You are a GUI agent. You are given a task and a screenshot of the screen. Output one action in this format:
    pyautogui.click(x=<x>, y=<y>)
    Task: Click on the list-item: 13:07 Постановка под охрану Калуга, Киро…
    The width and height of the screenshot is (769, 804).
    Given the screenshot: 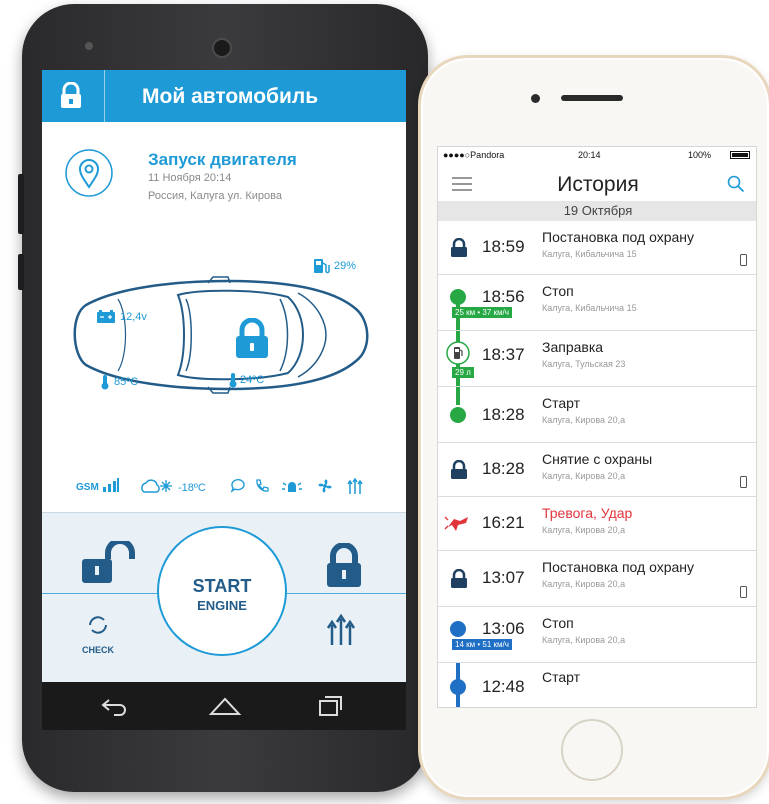 What is the action you would take?
    pyautogui.click(x=597, y=579)
    